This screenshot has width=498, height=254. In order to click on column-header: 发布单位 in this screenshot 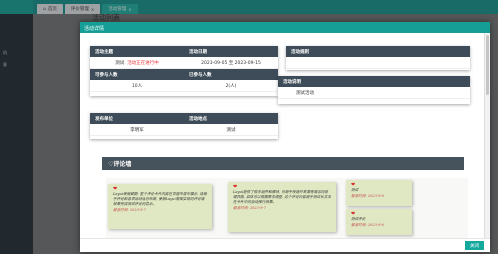, I will do `click(104, 119)`.